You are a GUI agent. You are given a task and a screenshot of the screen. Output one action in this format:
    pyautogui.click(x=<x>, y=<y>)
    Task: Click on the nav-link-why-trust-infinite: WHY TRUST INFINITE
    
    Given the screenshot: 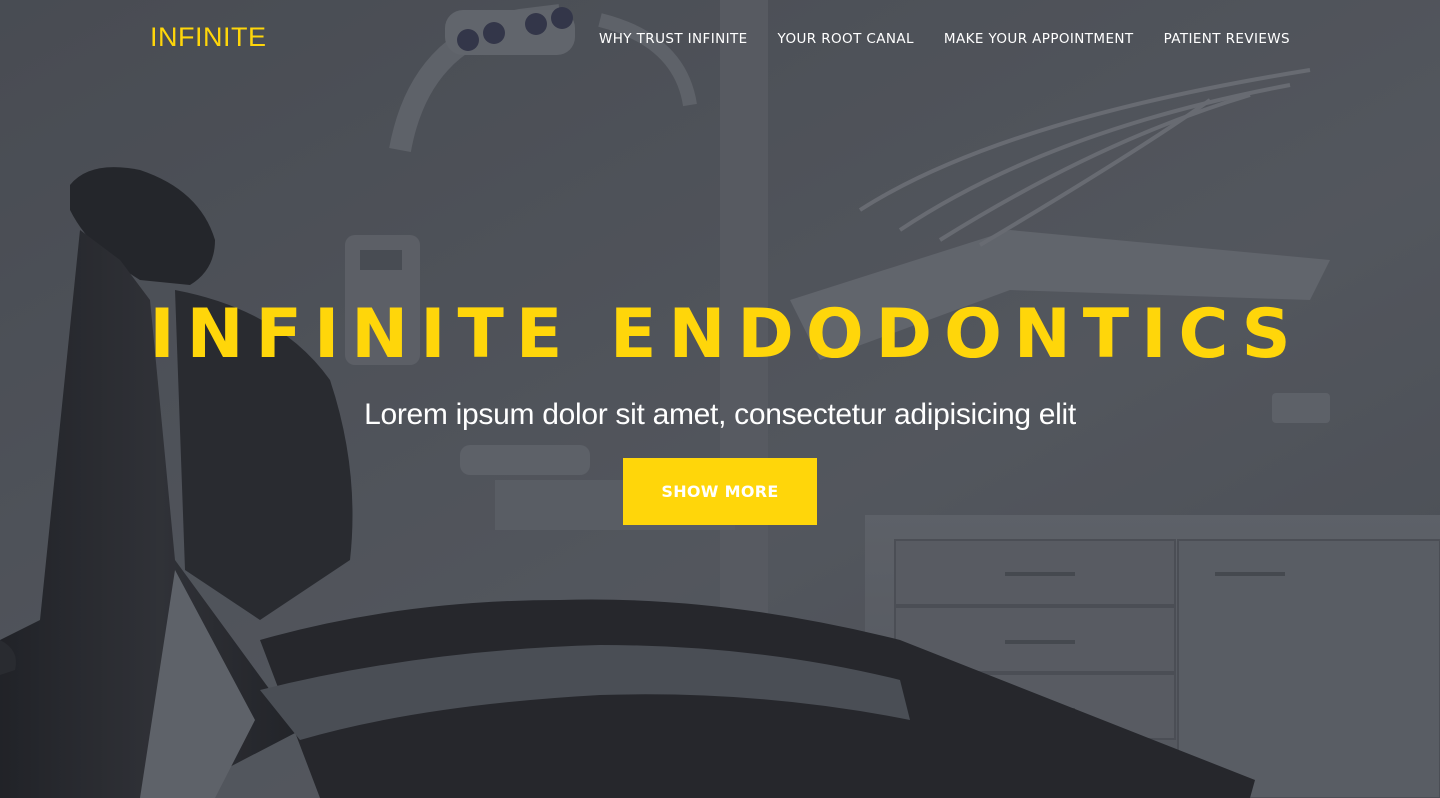 What is the action you would take?
    pyautogui.click(x=673, y=39)
    